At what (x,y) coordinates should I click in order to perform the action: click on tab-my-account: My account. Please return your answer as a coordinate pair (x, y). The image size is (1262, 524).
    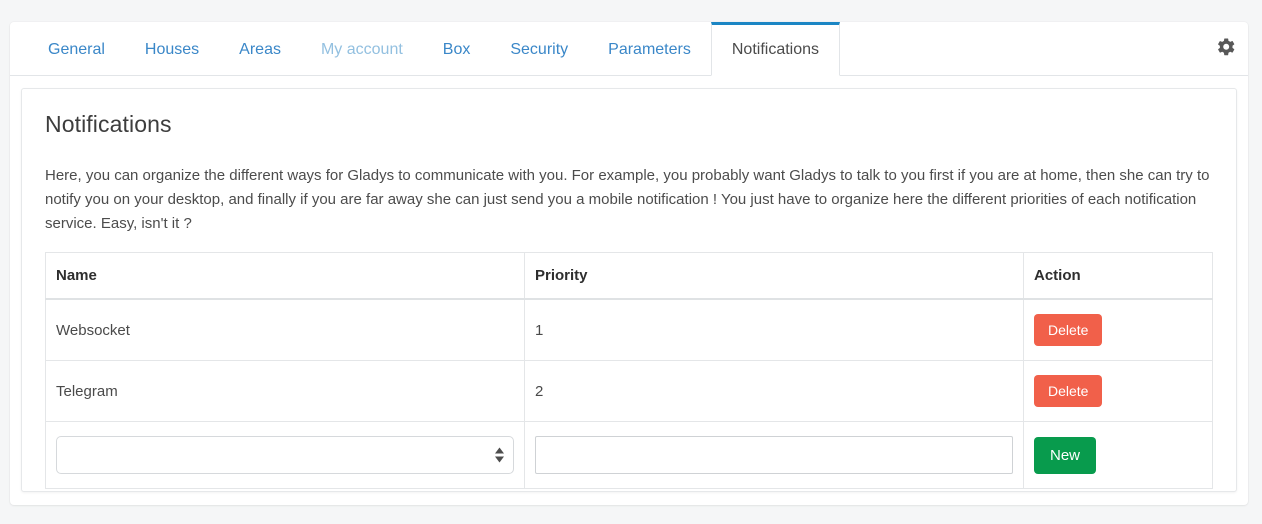
    Looking at the image, I should click on (362, 48).